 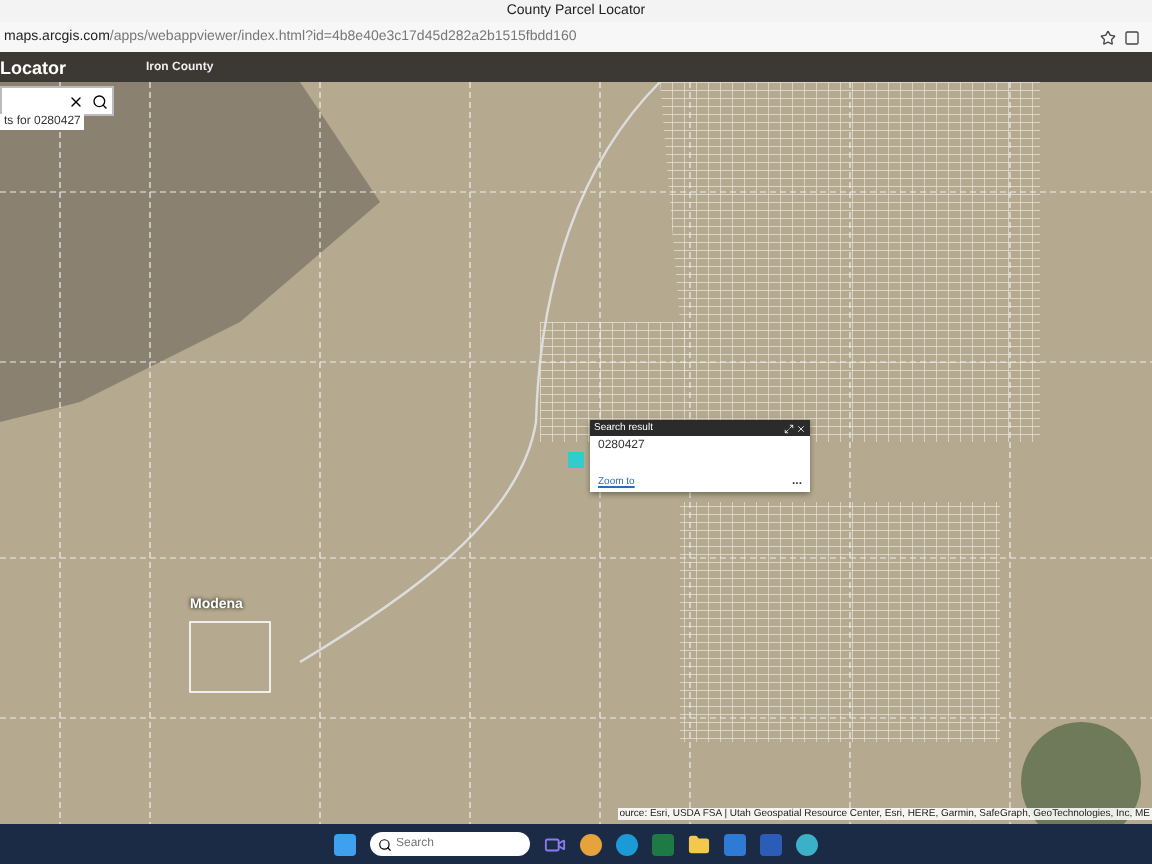 What do you see at coordinates (76, 101) in the screenshot?
I see `close-icon` at bounding box center [76, 101].